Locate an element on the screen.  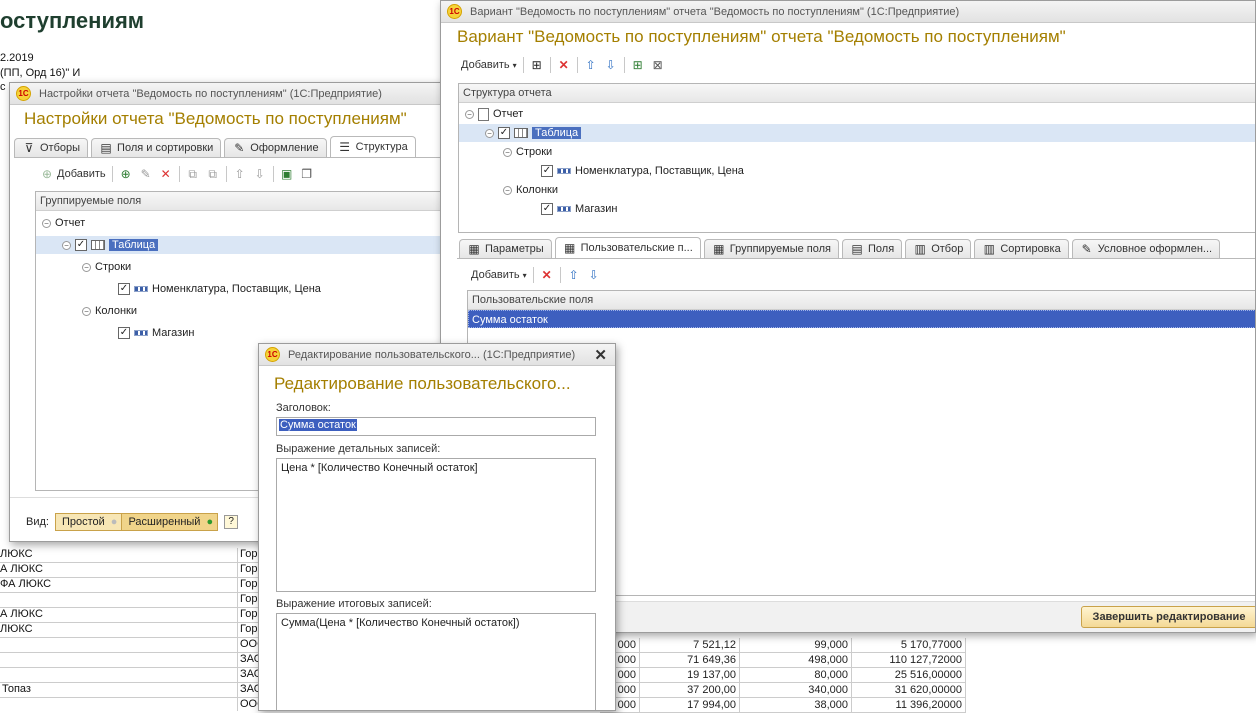
view-simple-button: Простой ● is located at coordinates (88, 522).